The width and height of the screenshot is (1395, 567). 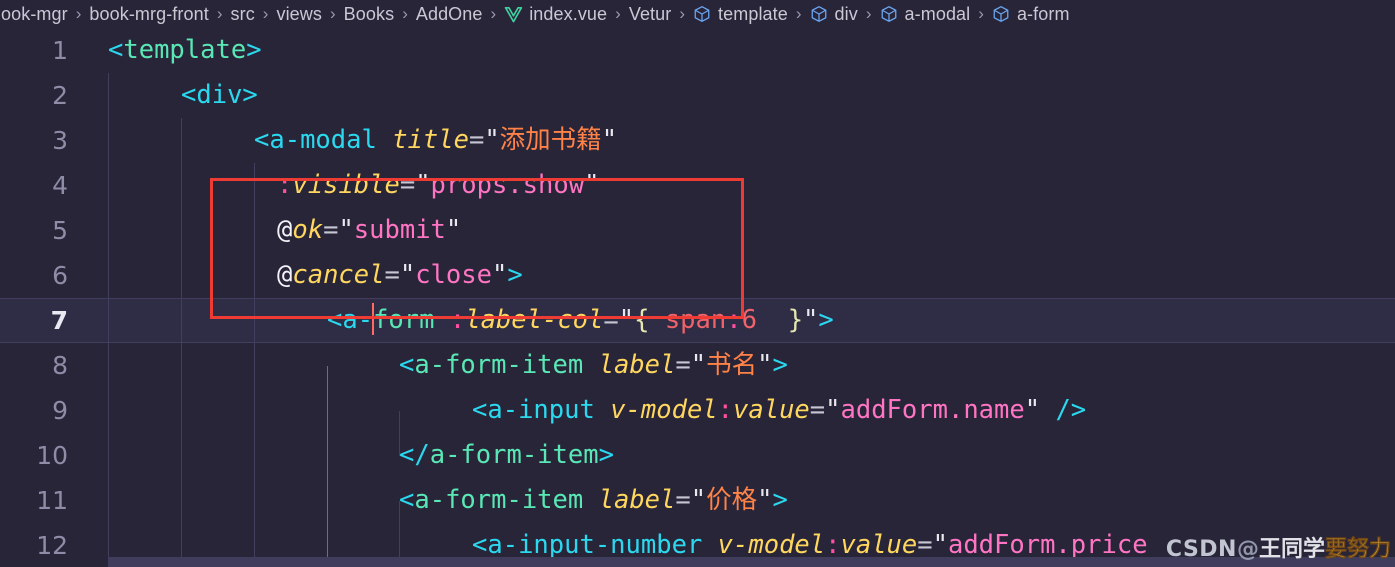 I want to click on breadcrumb-item-div: div, so click(x=834, y=14).